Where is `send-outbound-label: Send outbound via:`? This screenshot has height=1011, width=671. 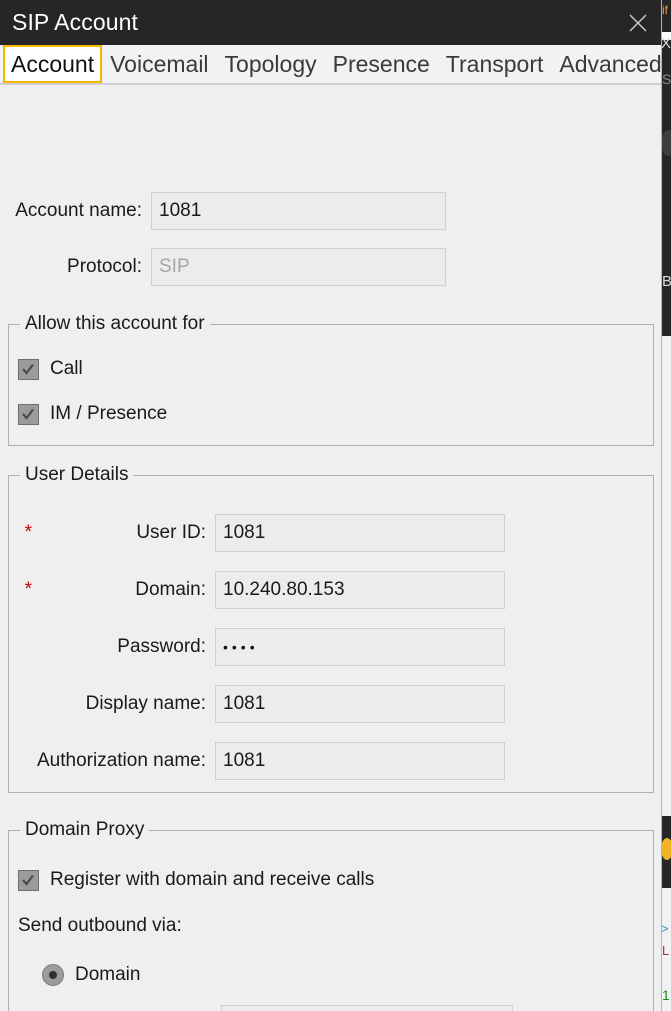
send-outbound-label: Send outbound via: is located at coordinates (100, 925).